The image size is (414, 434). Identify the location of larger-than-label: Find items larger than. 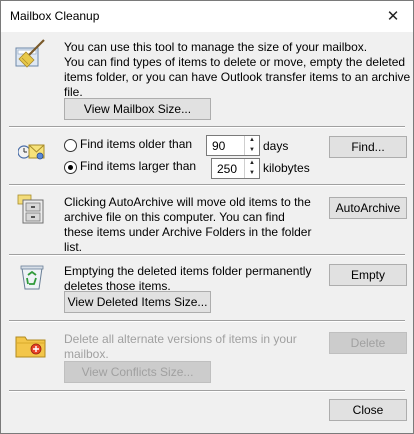
(138, 166).